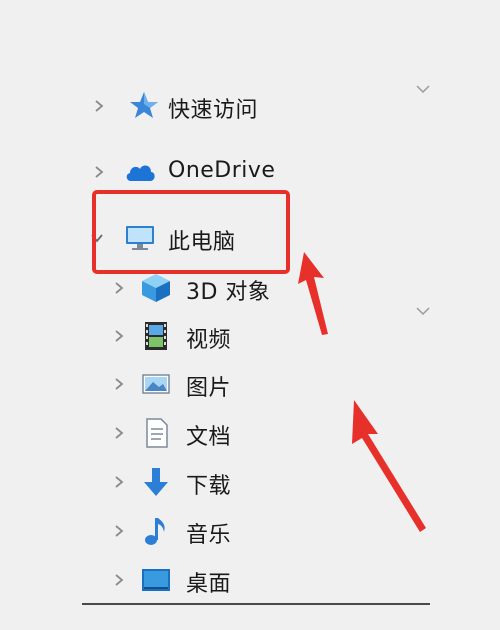 The width and height of the screenshot is (500, 630). What do you see at coordinates (256, 580) in the screenshot?
I see `nav-item-desktop: 桌面` at bounding box center [256, 580].